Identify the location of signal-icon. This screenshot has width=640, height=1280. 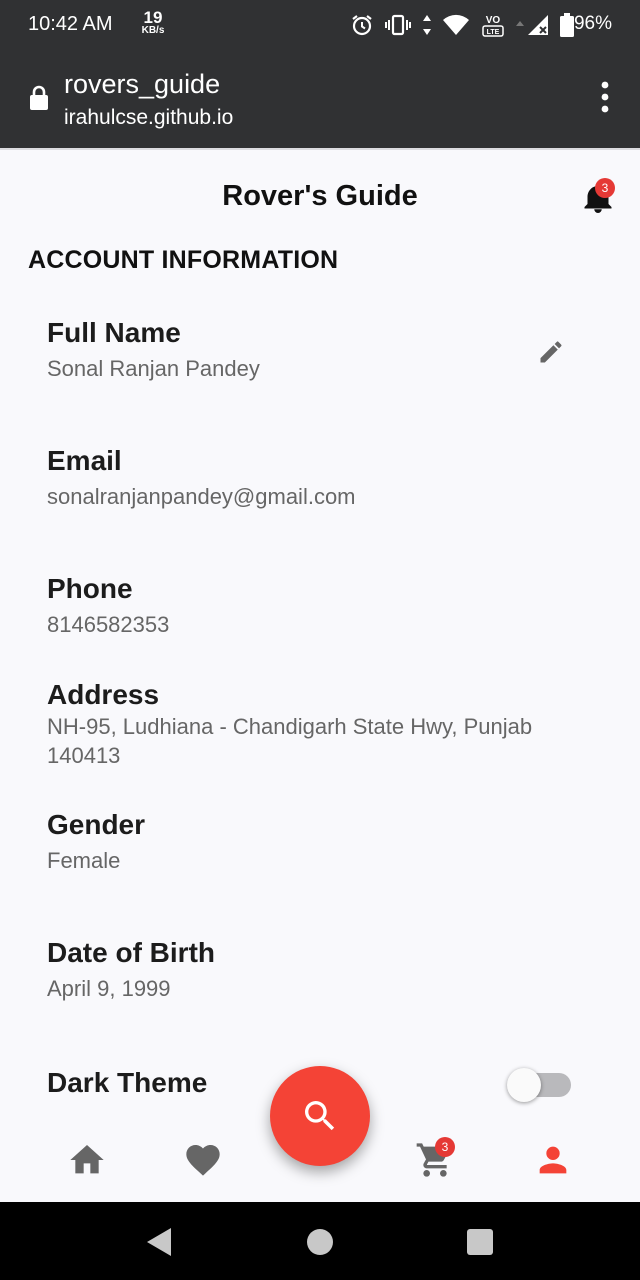
(532, 25).